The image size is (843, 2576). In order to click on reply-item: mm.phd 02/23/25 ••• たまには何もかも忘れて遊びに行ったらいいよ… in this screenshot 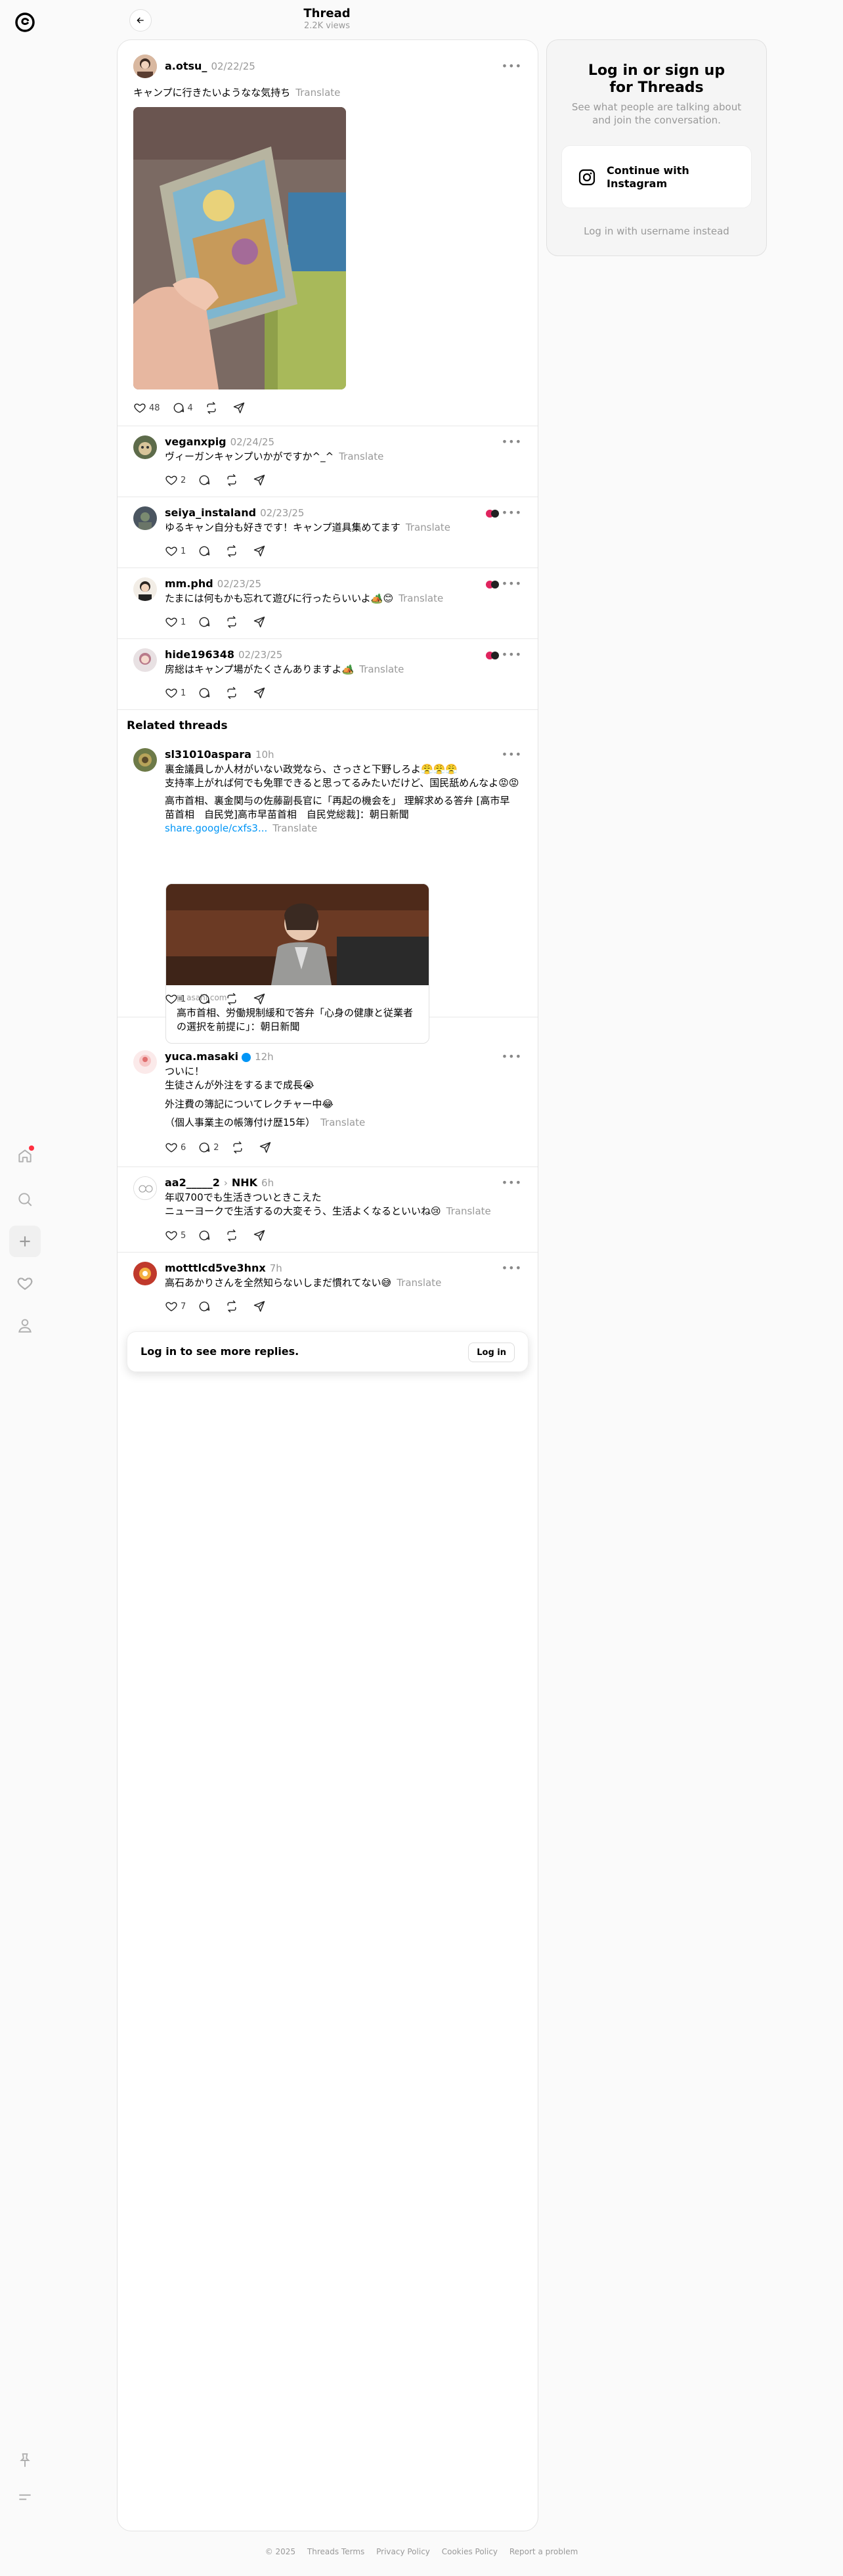, I will do `click(328, 603)`.